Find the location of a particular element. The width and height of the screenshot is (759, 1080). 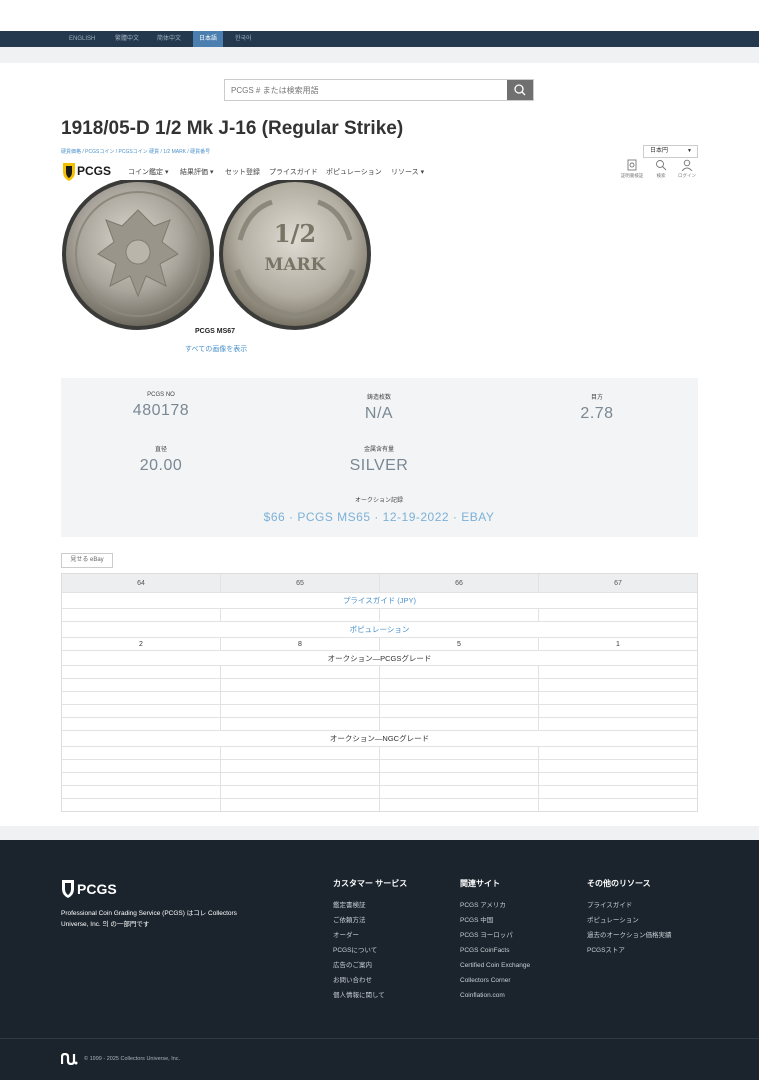

spec-mintage: 鋳造枚数 N/A is located at coordinates (379, 407).